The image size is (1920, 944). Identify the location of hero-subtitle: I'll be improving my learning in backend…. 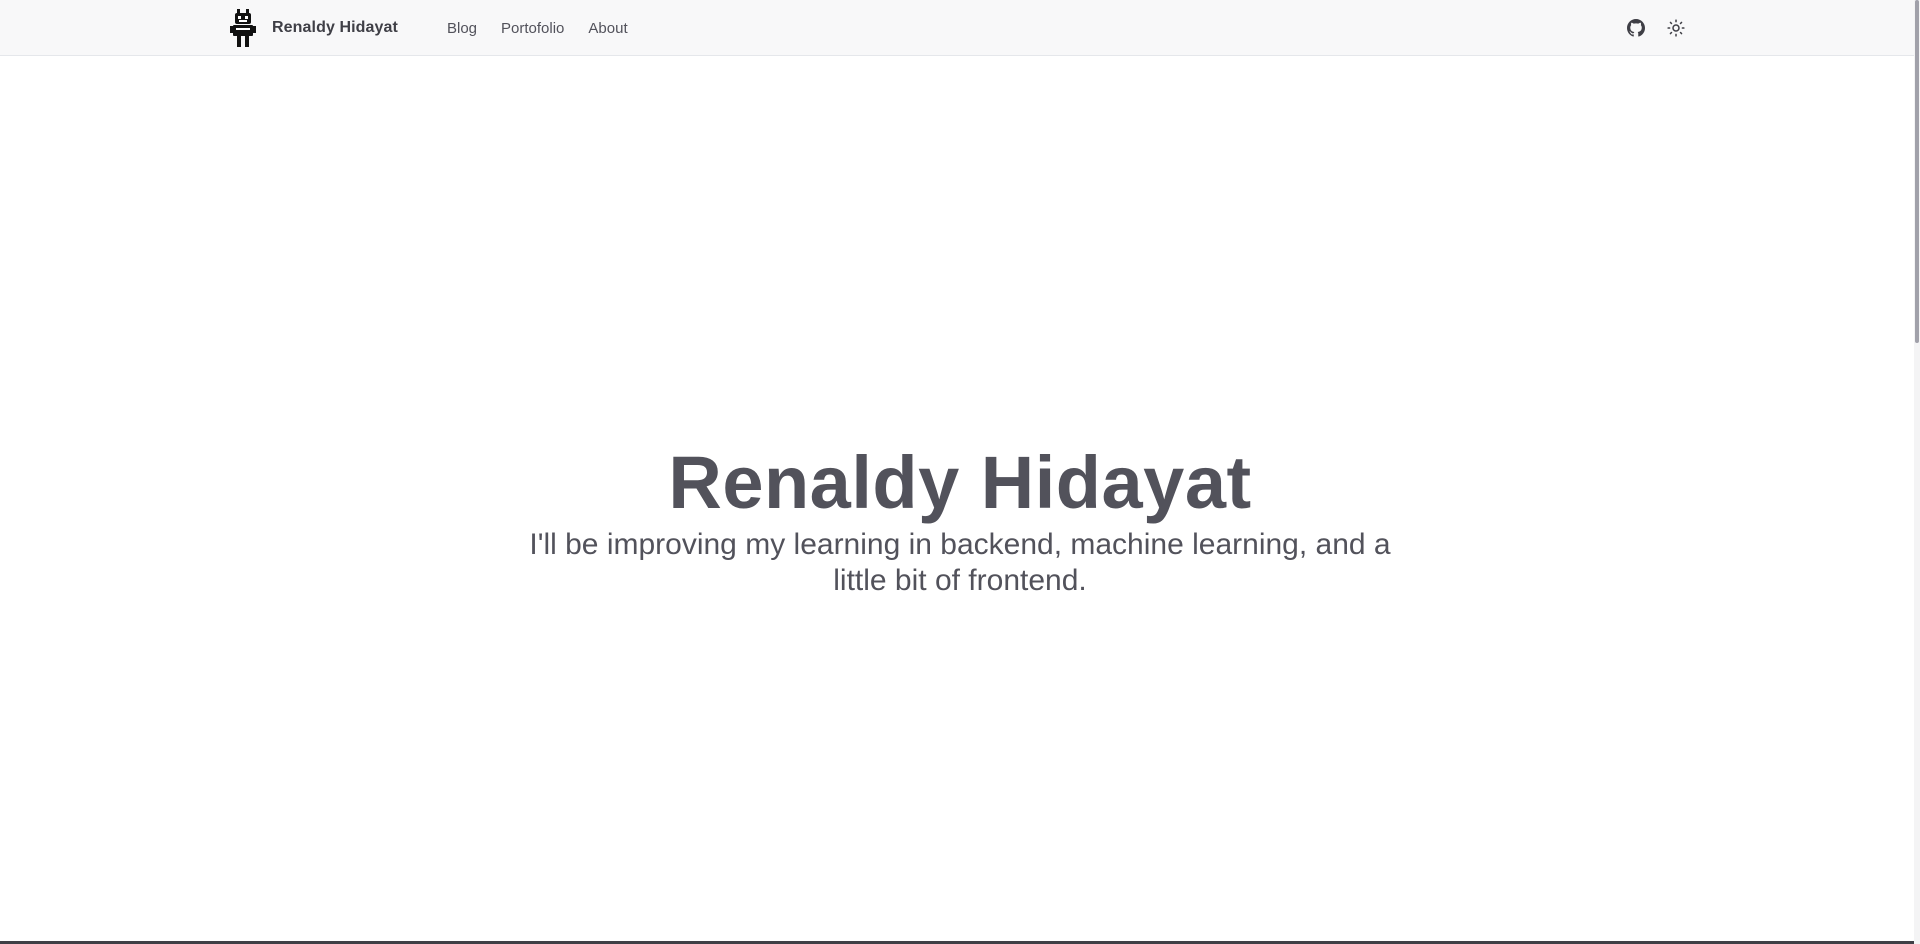
(960, 562).